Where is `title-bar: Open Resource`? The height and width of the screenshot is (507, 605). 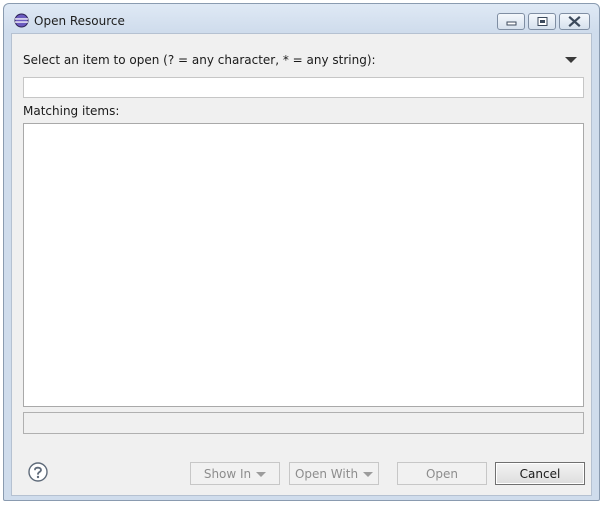 title-bar: Open Resource is located at coordinates (301, 19).